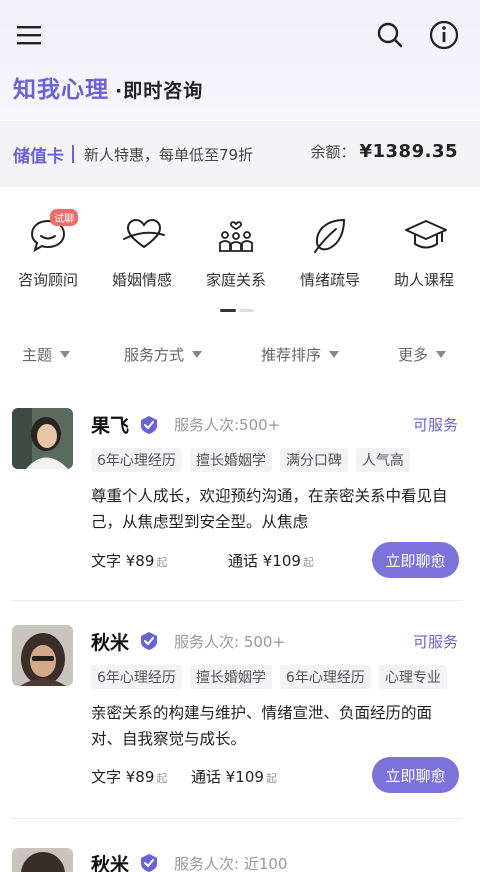 The height and width of the screenshot is (872, 480). What do you see at coordinates (38, 156) in the screenshot?
I see `stored-card-title: 储值卡` at bounding box center [38, 156].